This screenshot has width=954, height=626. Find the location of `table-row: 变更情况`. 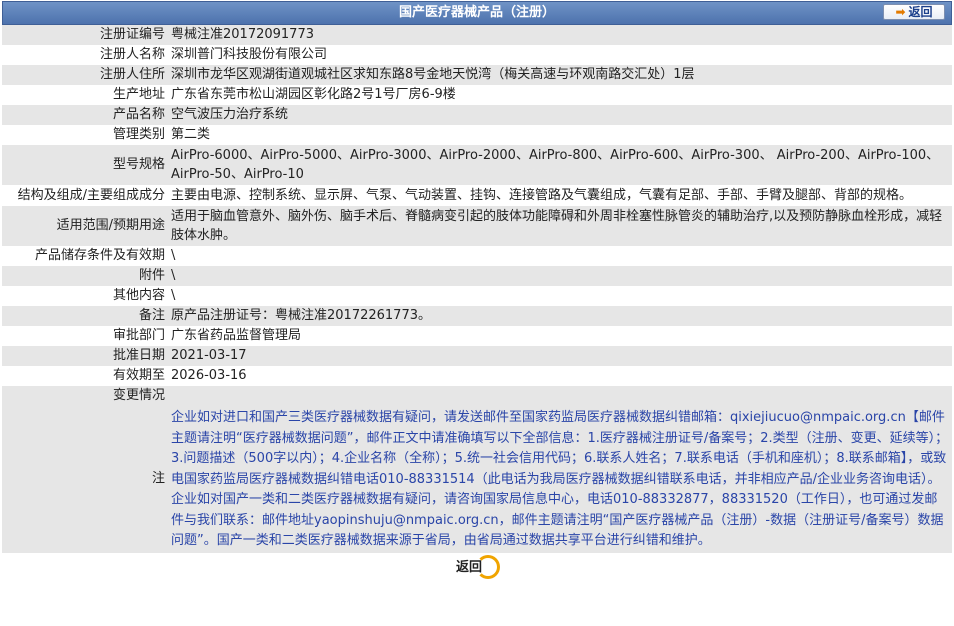

table-row: 变更情况 is located at coordinates (477, 396).